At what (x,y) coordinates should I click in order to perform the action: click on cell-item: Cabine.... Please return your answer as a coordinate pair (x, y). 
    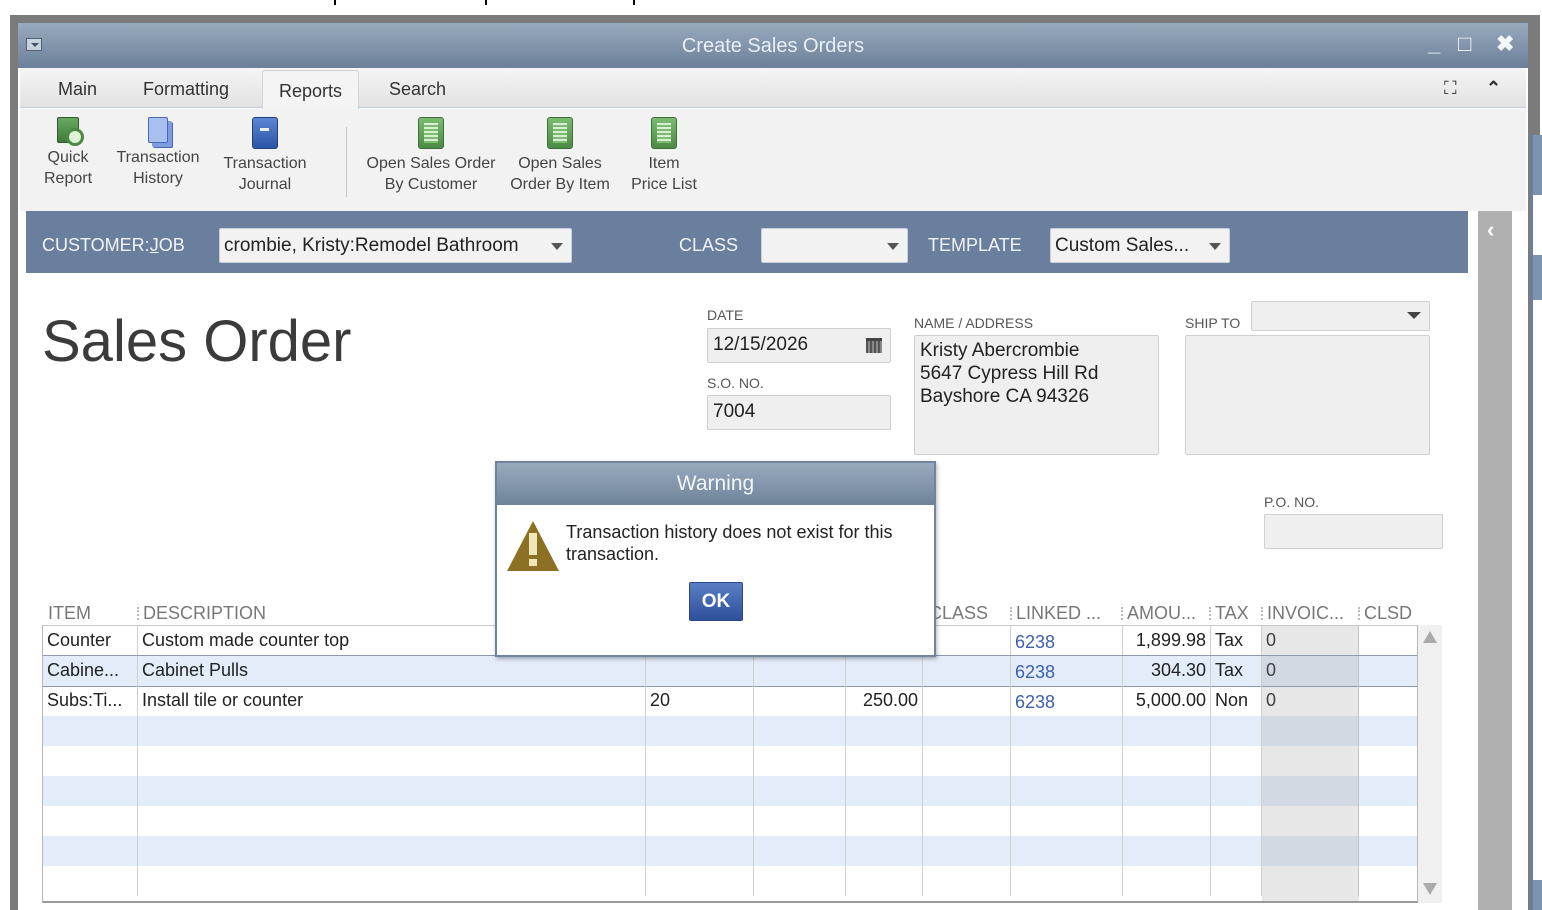
    Looking at the image, I should click on (90, 671).